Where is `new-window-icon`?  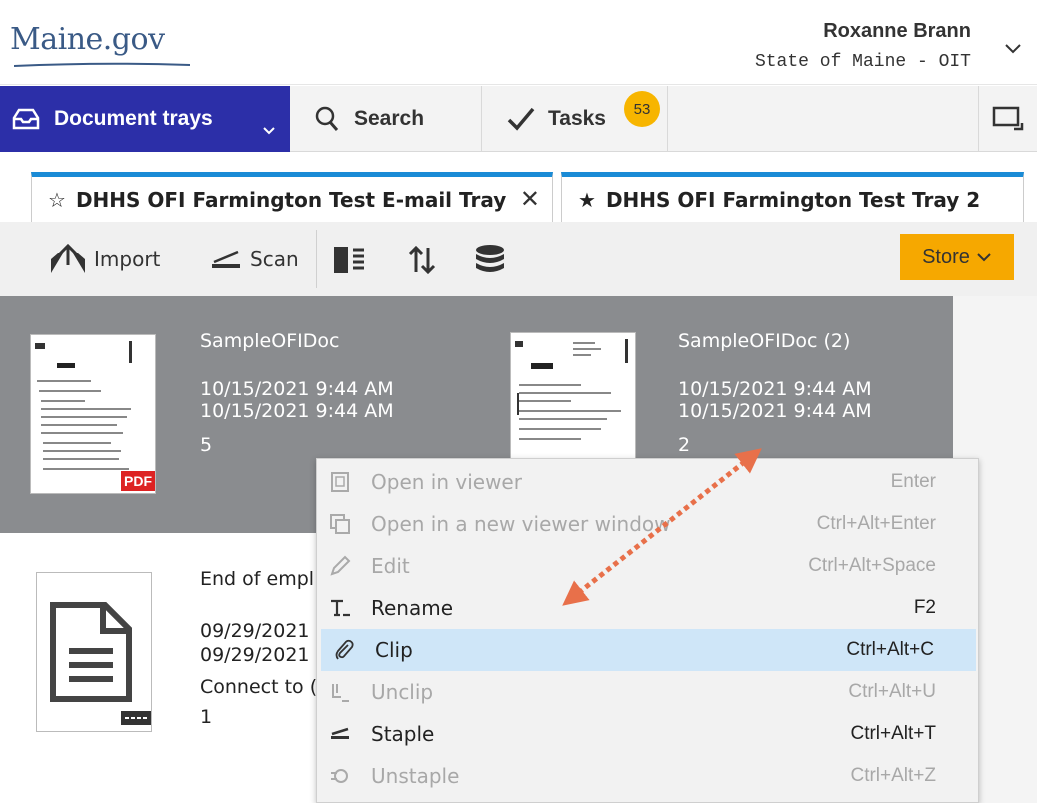
new-window-icon is located at coordinates (340, 524).